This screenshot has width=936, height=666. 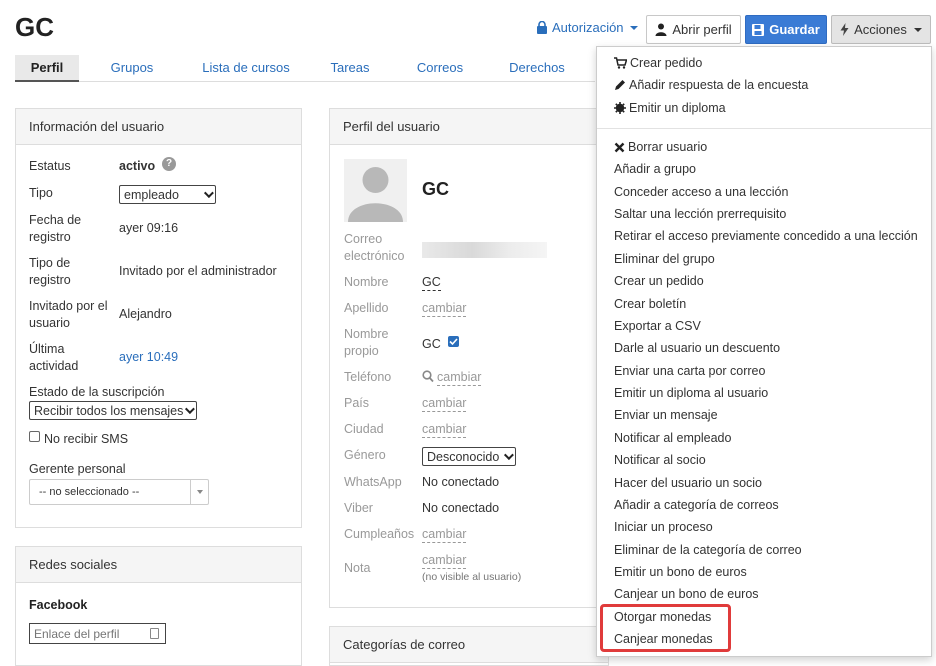 I want to click on check-icon, so click(x=453, y=342).